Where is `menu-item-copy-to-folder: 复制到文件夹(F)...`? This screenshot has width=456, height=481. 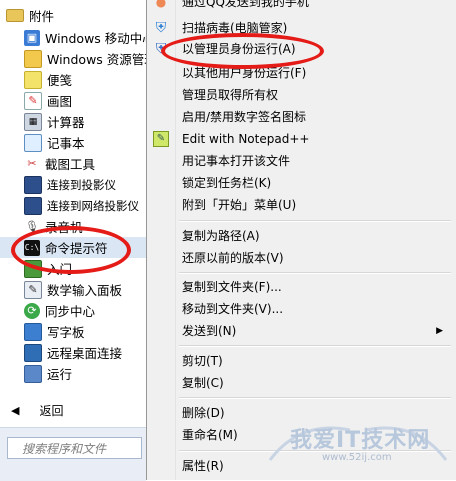
menu-item-copy-to-folder: 复制到文件夹(F)... is located at coordinates (301, 286).